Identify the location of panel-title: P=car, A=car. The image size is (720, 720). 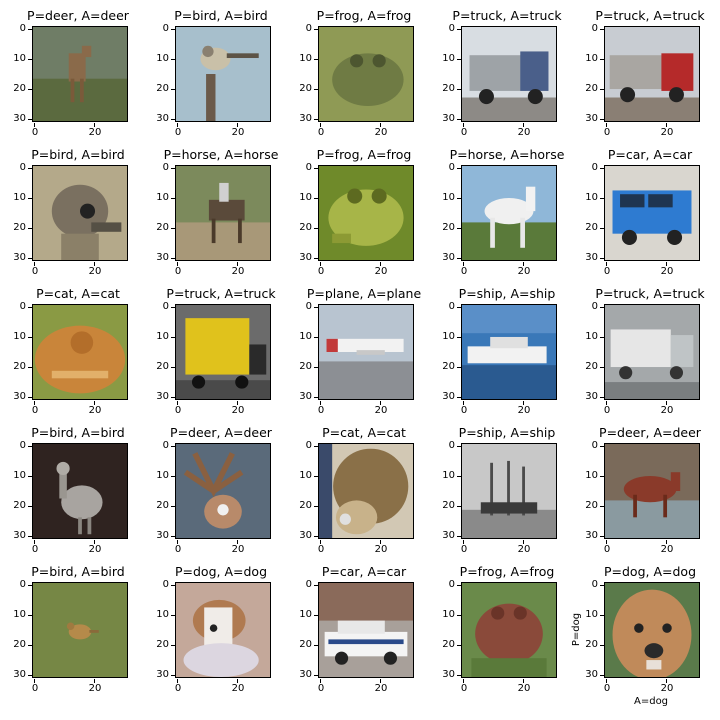
(650, 154).